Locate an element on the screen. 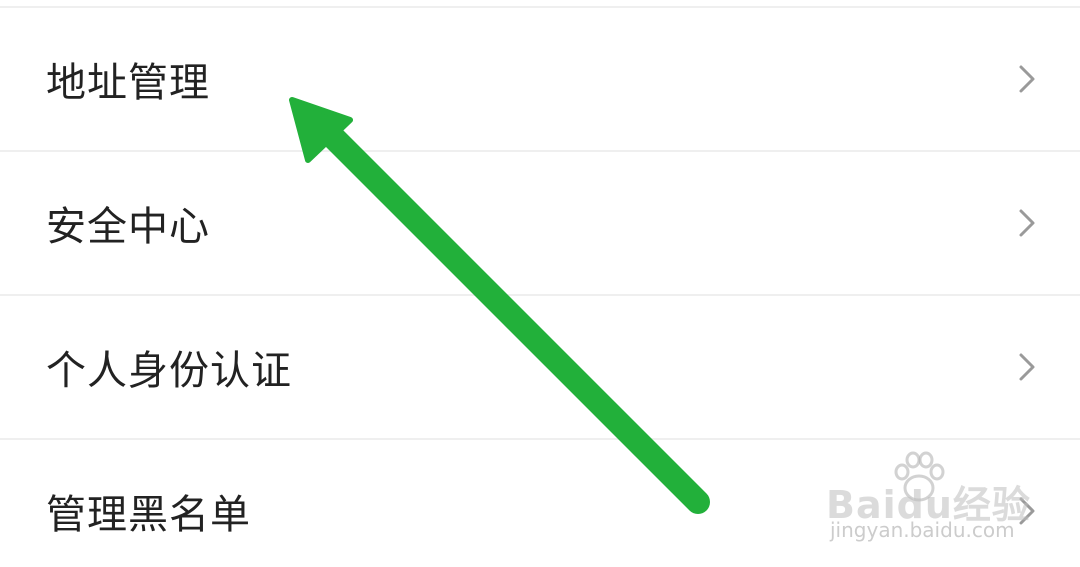  menu-item-label: 个人身份认证 is located at coordinates (169, 371).